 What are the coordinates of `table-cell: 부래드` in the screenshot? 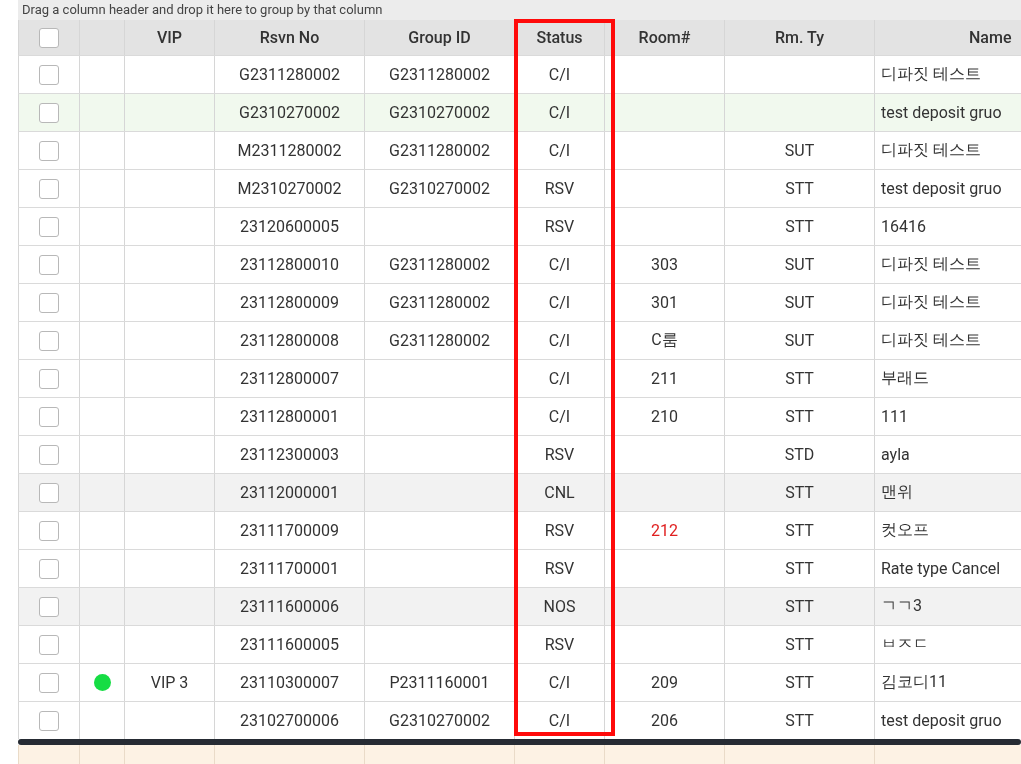 It's located at (905, 378).